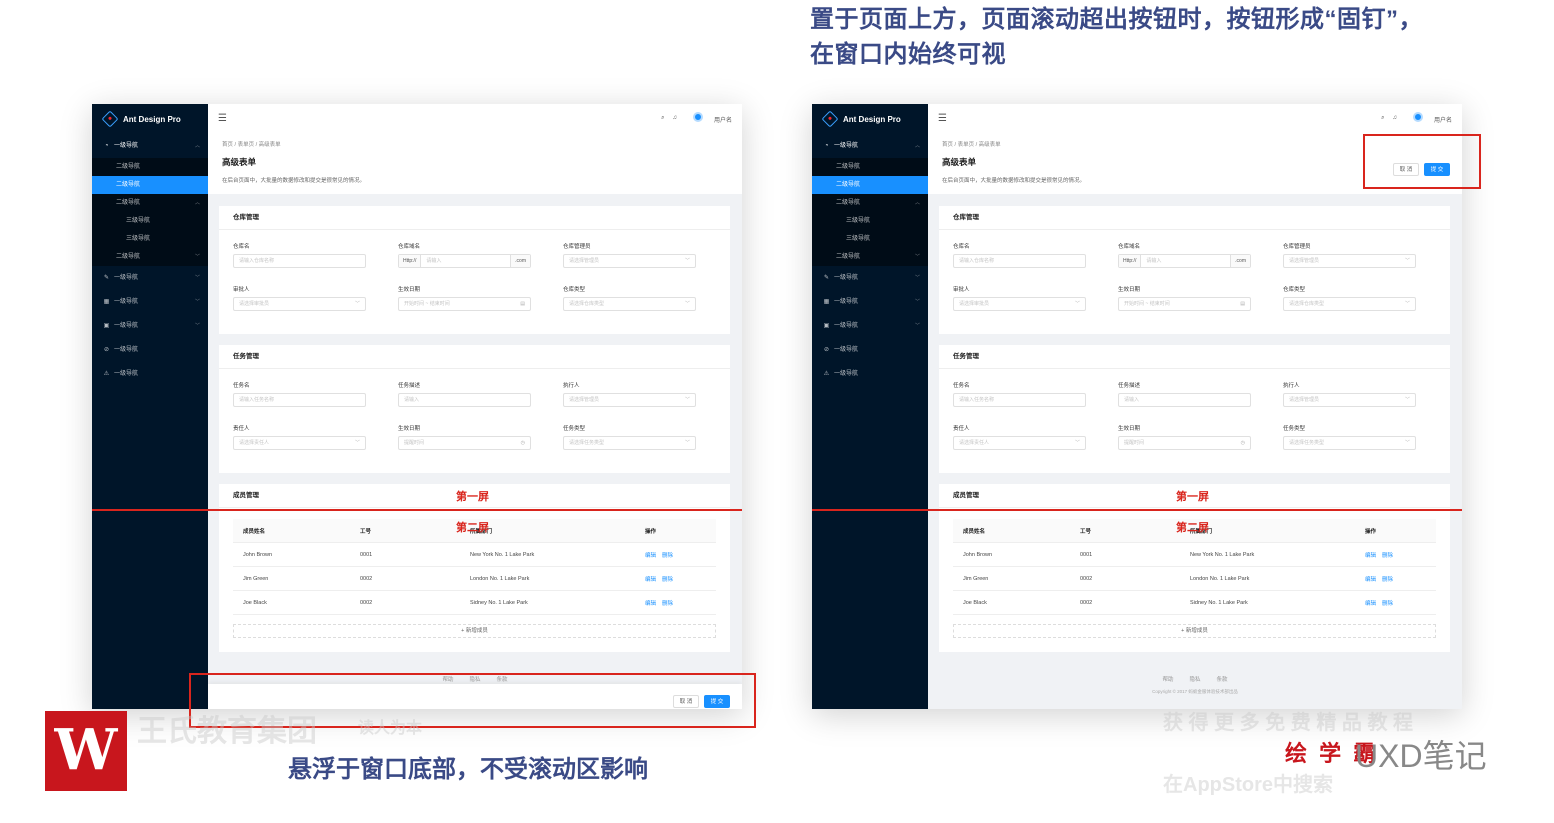  I want to click on profile-icon: ▣, so click(106, 326).